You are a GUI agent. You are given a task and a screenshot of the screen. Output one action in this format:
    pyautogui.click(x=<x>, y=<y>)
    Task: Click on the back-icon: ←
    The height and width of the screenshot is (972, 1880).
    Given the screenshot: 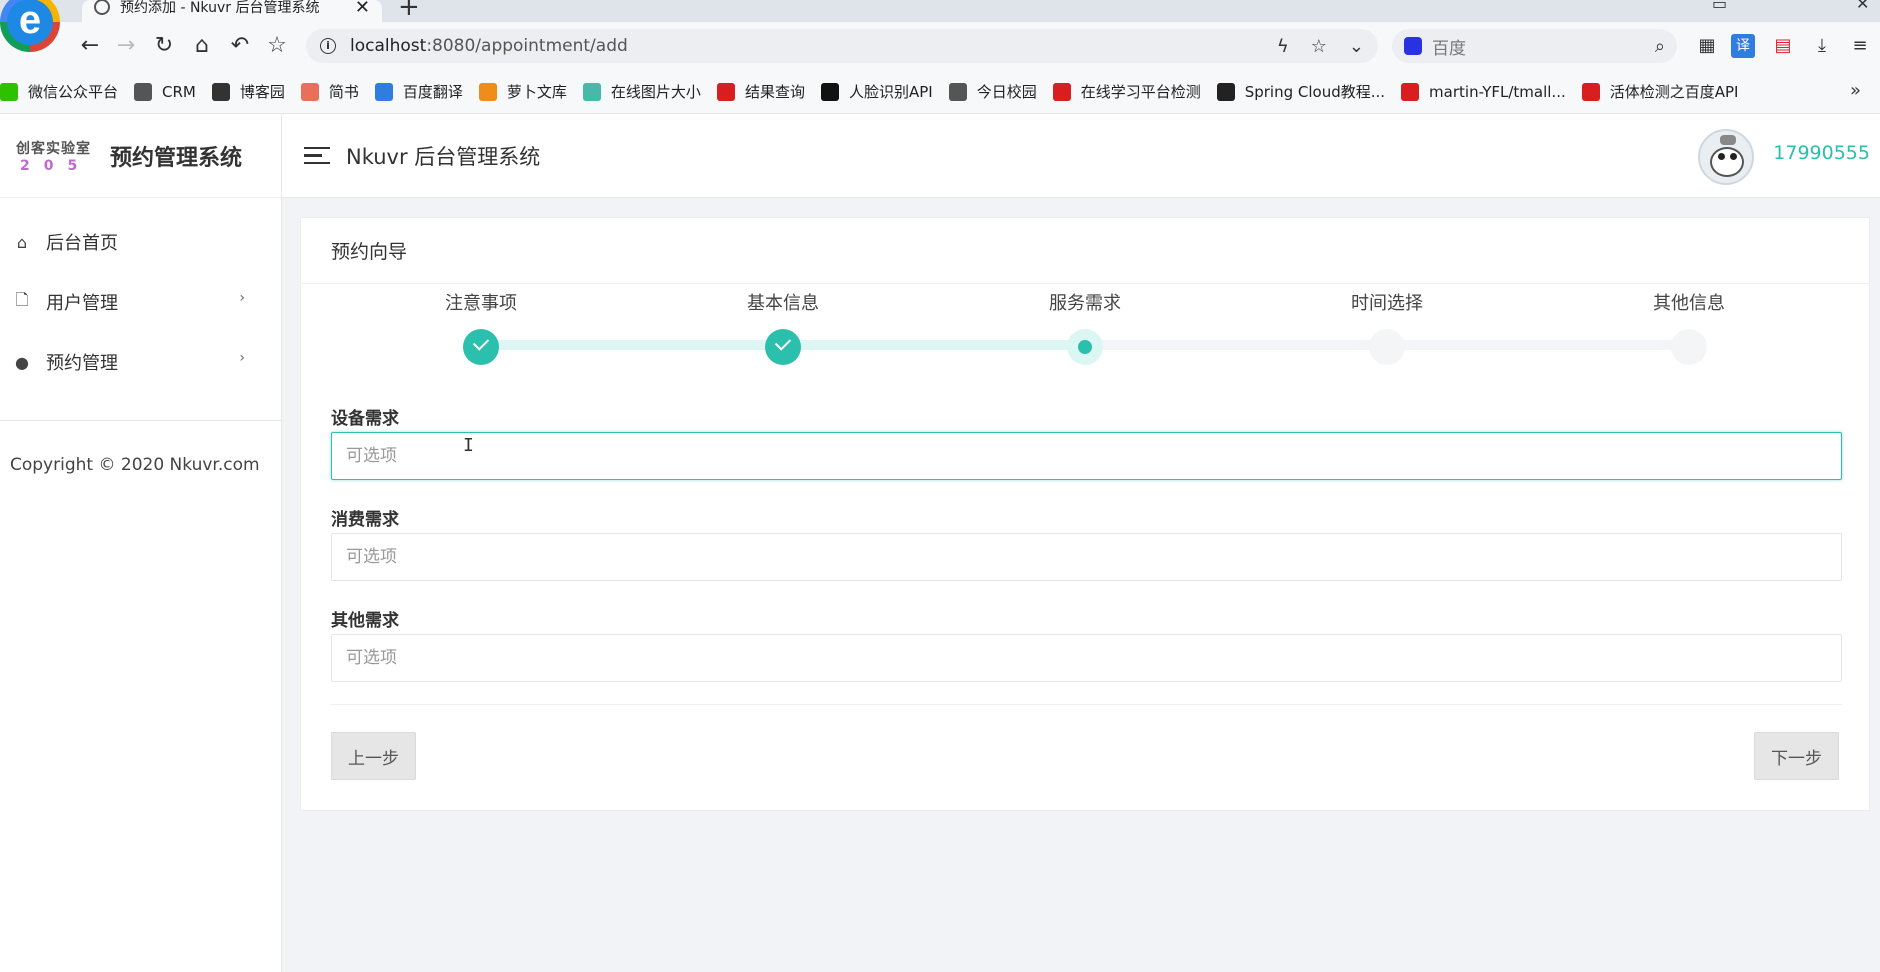 What is the action you would take?
    pyautogui.click(x=90, y=46)
    